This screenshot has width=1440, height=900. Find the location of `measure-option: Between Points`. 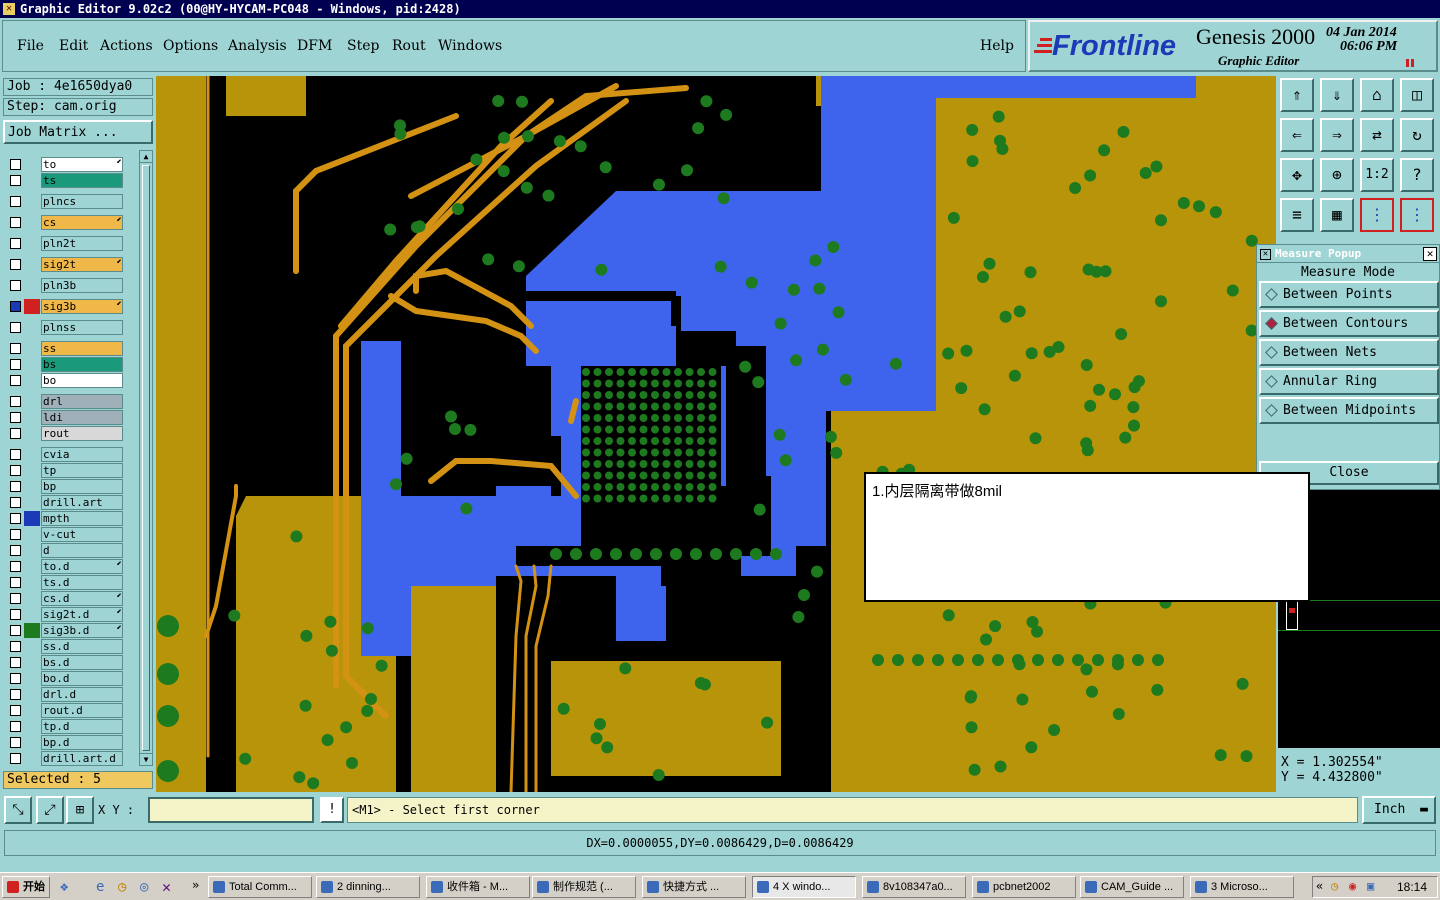

measure-option: Between Points is located at coordinates (1349, 294).